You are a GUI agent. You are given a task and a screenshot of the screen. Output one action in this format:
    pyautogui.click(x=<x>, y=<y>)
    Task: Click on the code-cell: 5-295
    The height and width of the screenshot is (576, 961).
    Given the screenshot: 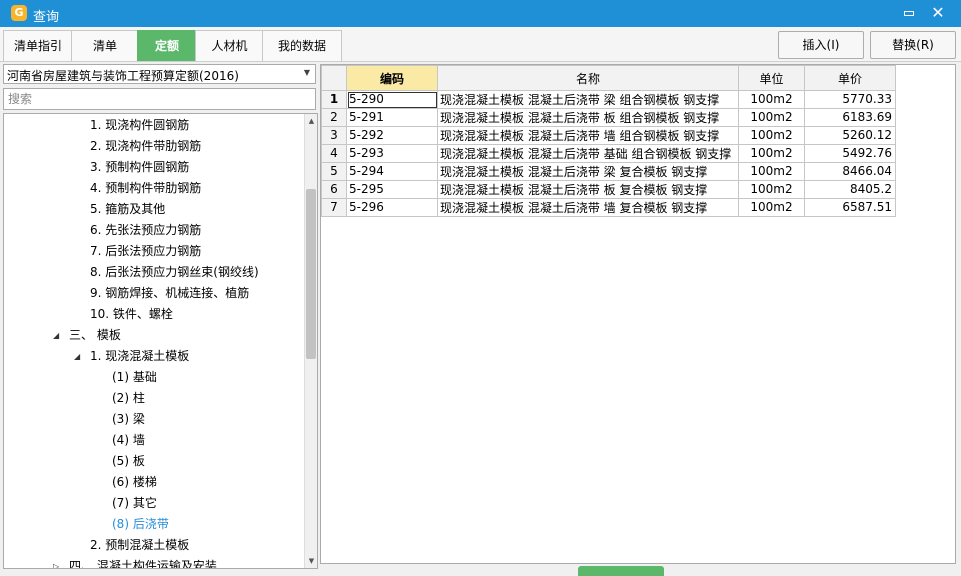 What is the action you would take?
    pyautogui.click(x=392, y=189)
    